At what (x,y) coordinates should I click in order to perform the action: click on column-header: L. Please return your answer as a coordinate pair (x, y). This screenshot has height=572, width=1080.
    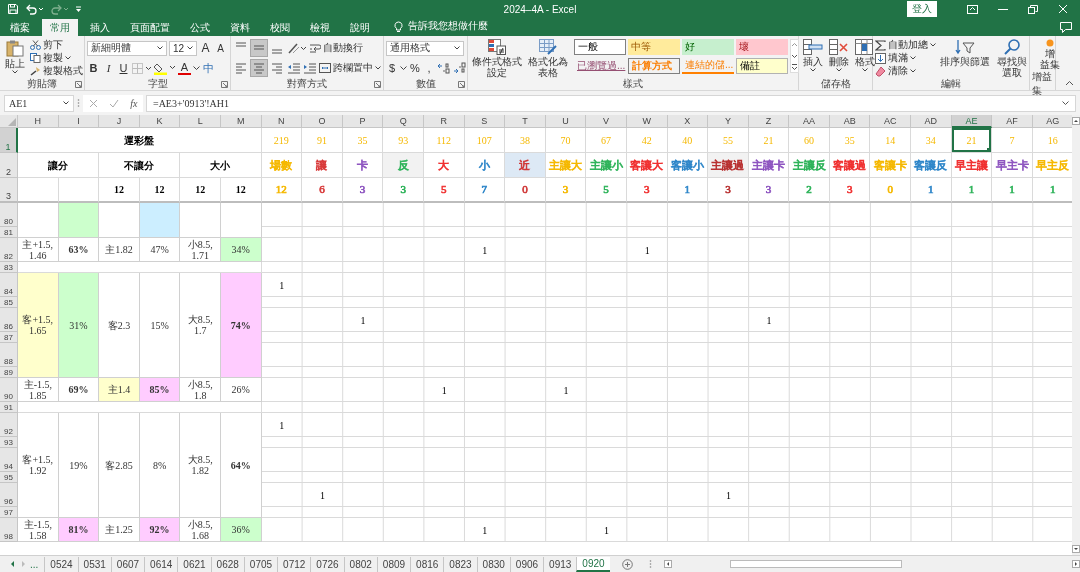
    Looking at the image, I should click on (200, 121).